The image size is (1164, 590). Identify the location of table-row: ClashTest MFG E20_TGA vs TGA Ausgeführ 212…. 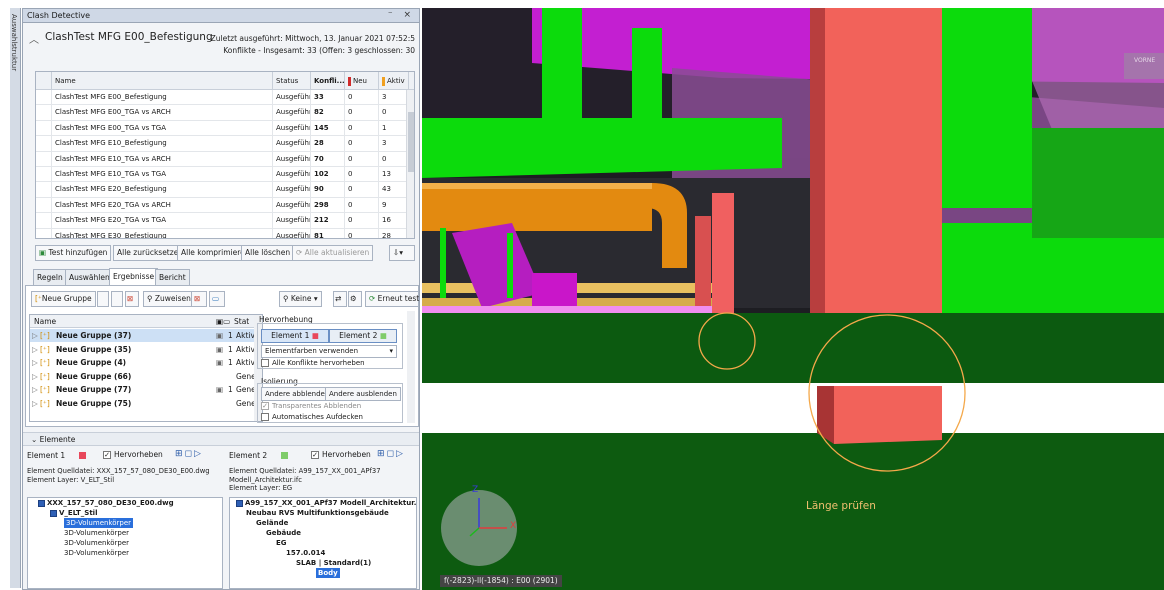
(222, 221).